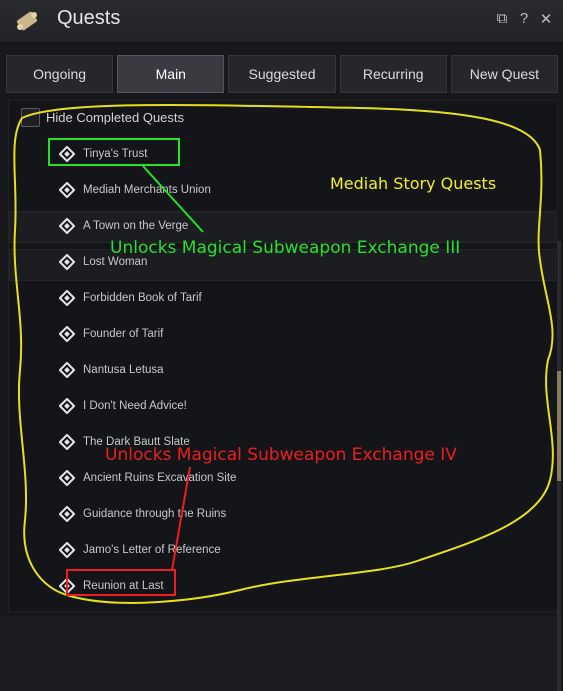 The image size is (563, 691). Describe the element at coordinates (123, 370) in the screenshot. I see `quest-title: Nantusa Letusa` at that location.